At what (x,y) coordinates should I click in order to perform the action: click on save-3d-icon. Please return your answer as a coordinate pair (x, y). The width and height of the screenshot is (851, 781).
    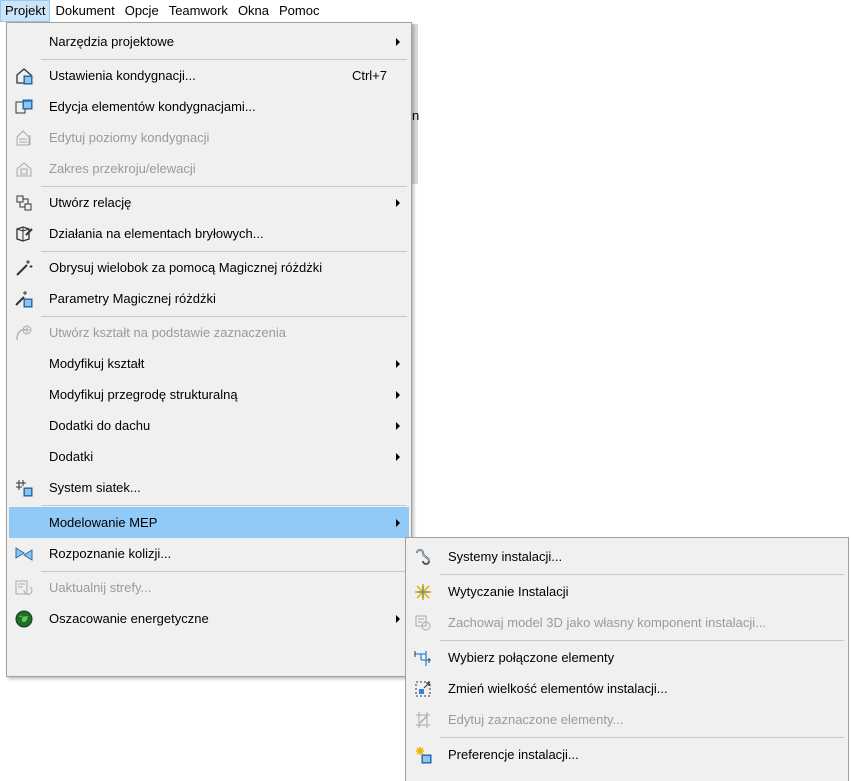
    Looking at the image, I should click on (423, 623).